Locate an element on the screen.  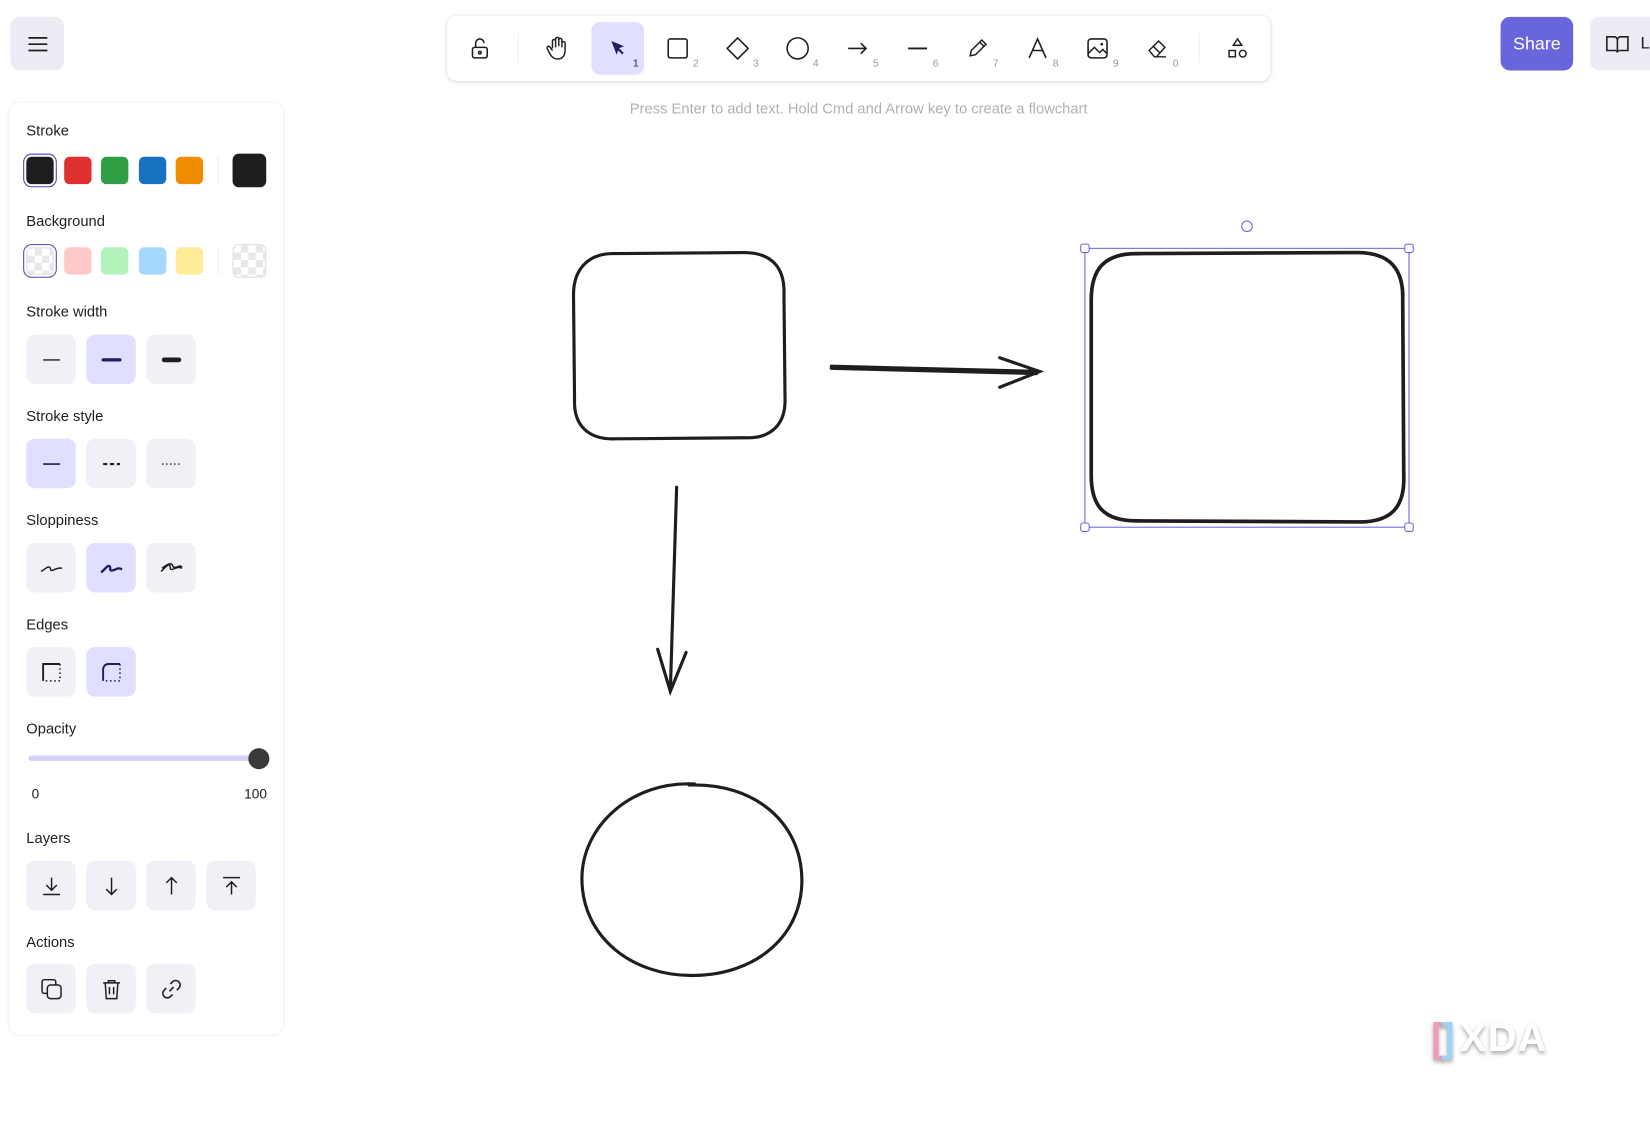
resize-handle-ne is located at coordinates (1409, 248).